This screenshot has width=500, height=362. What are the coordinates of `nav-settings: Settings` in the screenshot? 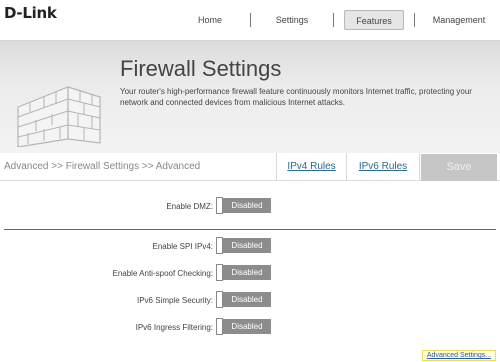 It's located at (292, 20).